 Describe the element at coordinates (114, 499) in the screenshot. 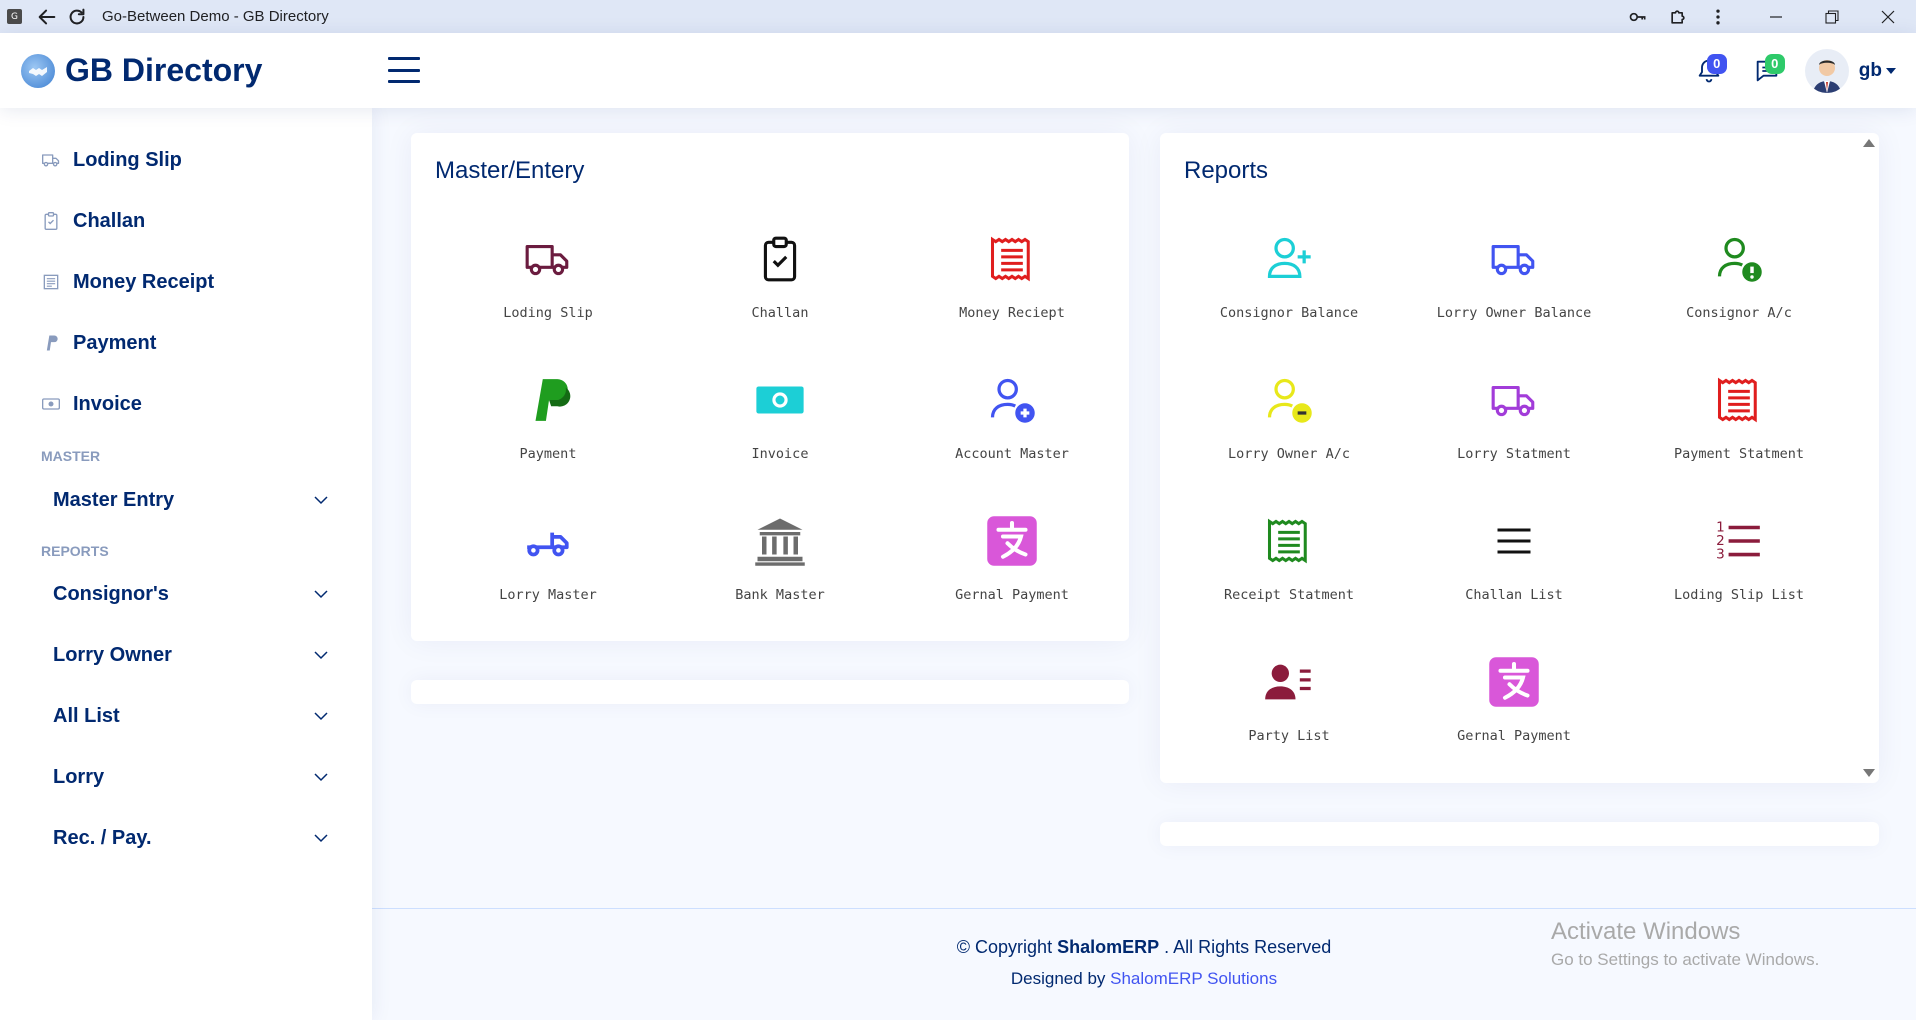

I see `sidebar-item-label: Master Entry` at that location.